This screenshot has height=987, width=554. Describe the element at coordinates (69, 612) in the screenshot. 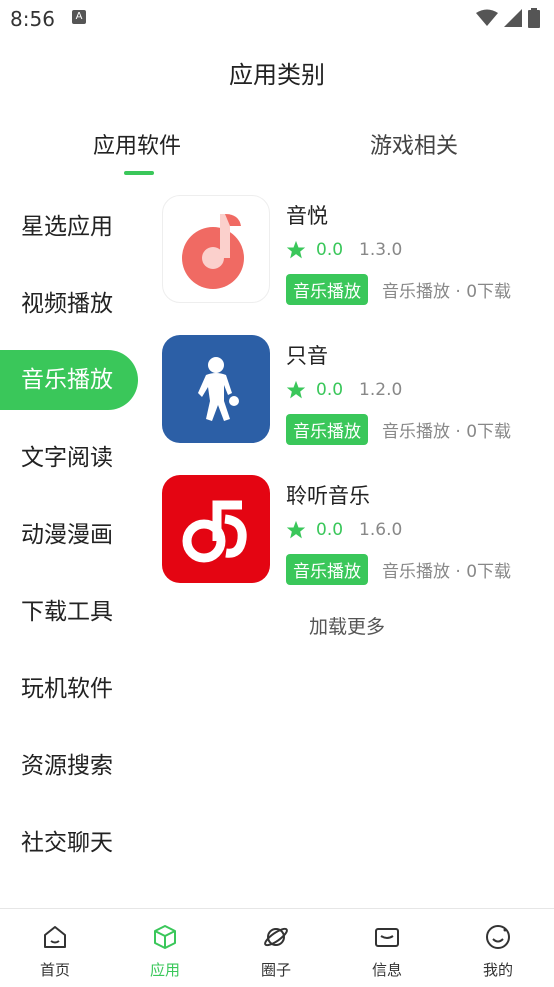

I see `sidebar-item-download: 下载工具` at that location.